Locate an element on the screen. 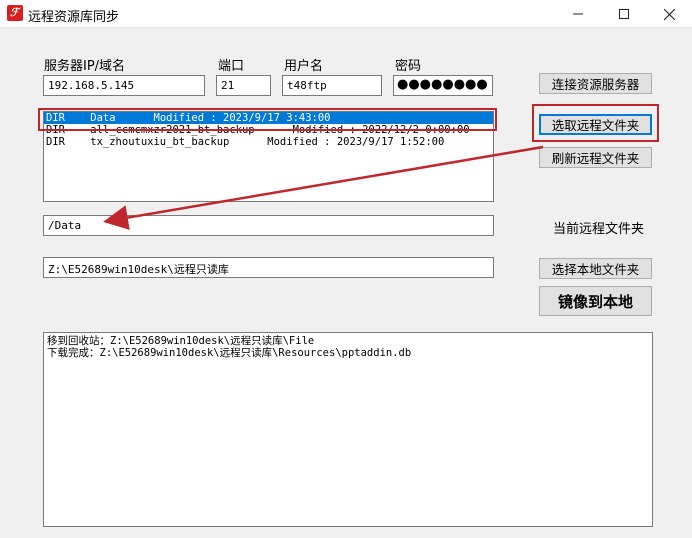 The image size is (692, 538). annotation-arrow is located at coordinates (323, 187).